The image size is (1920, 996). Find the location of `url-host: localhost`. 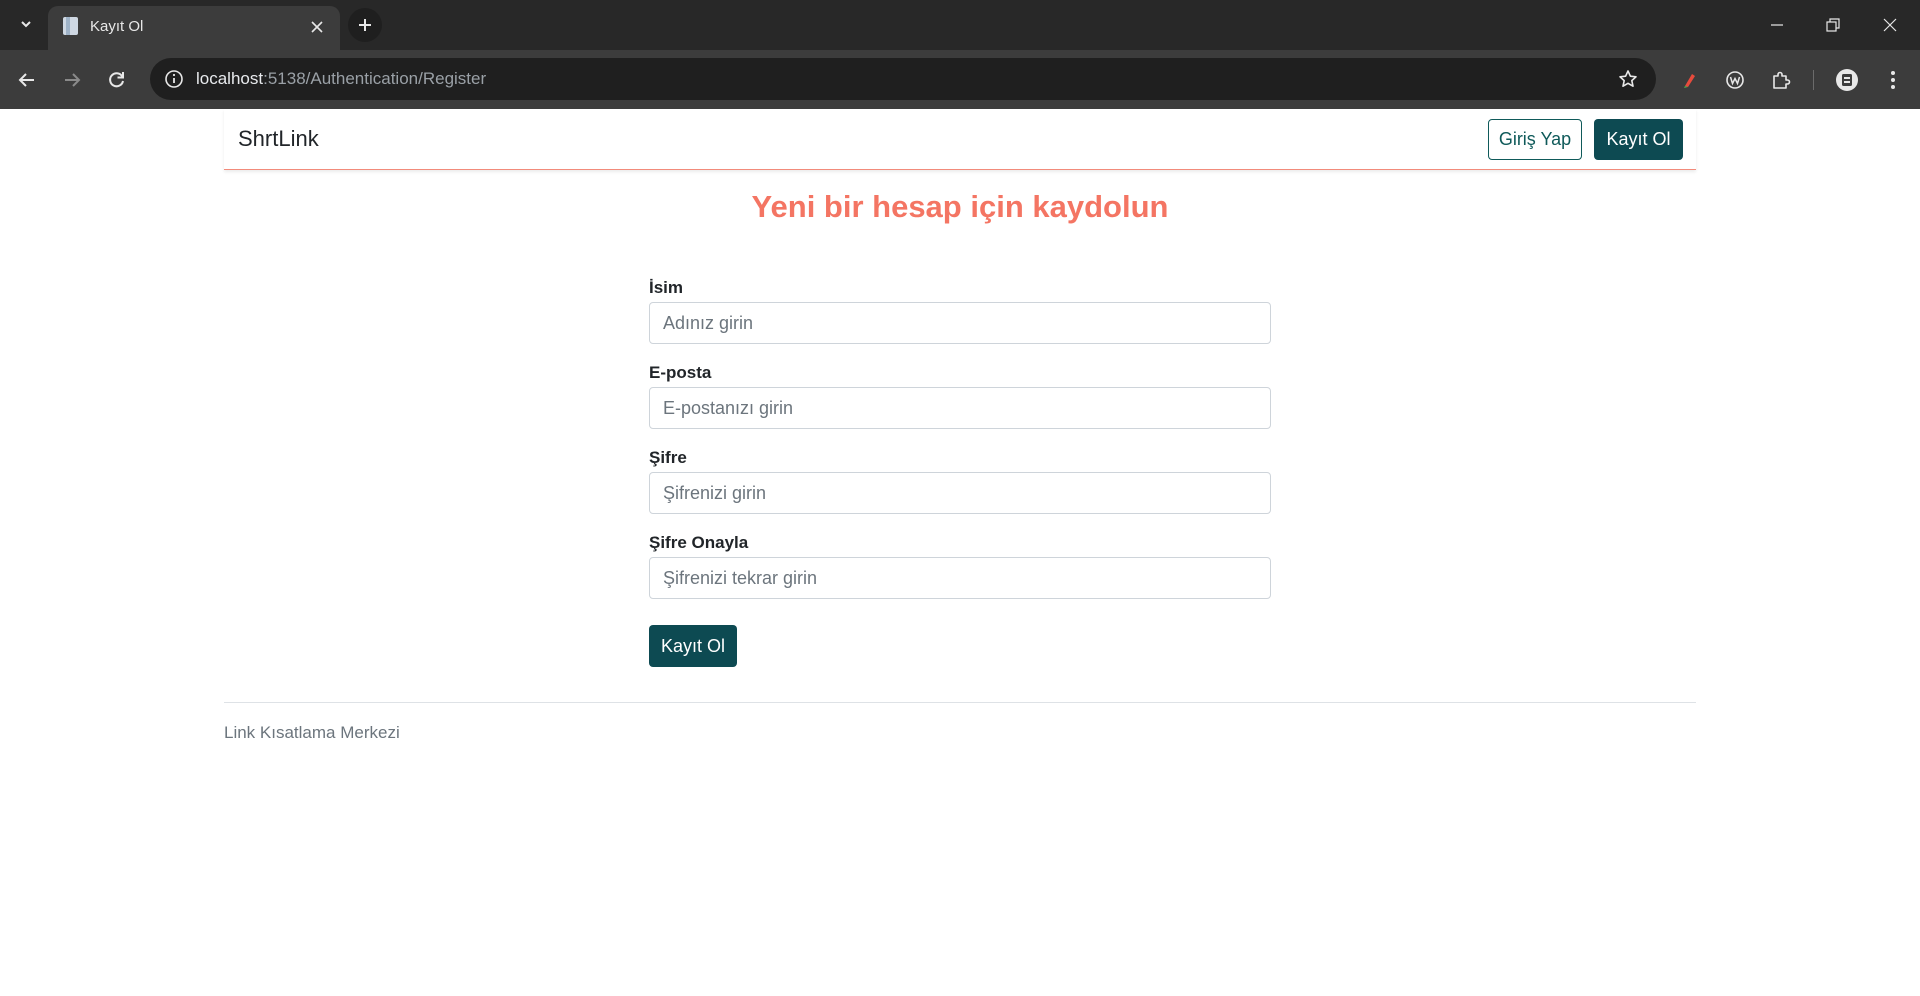

url-host: localhost is located at coordinates (230, 78).